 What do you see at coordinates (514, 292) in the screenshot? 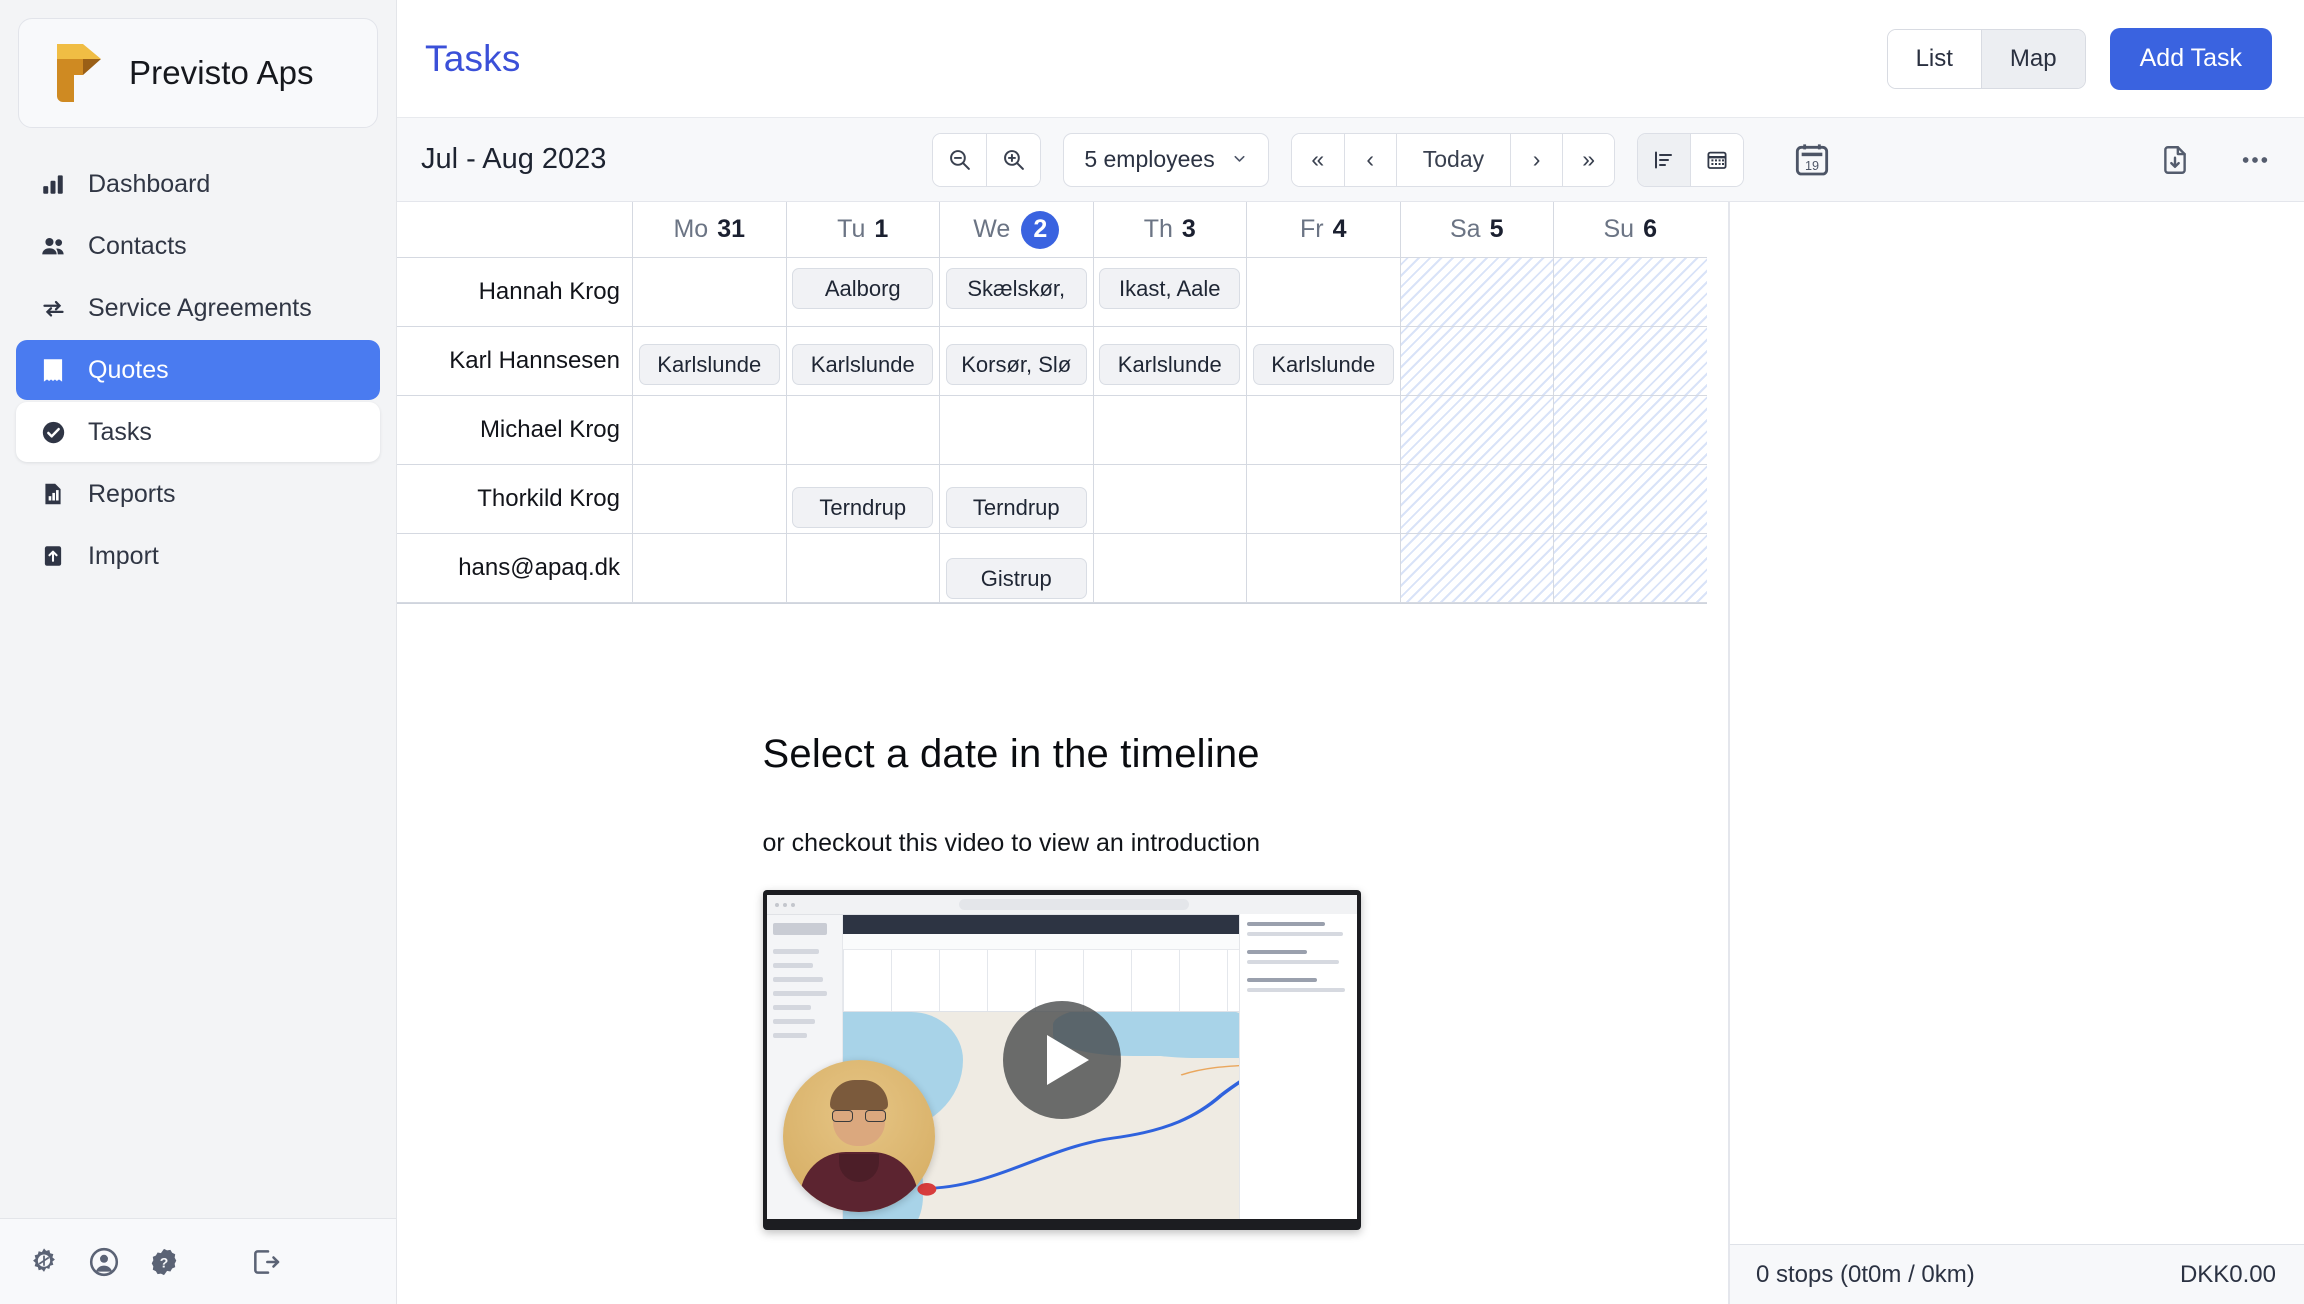
I see `employee-name: Hannah Krog` at bounding box center [514, 292].